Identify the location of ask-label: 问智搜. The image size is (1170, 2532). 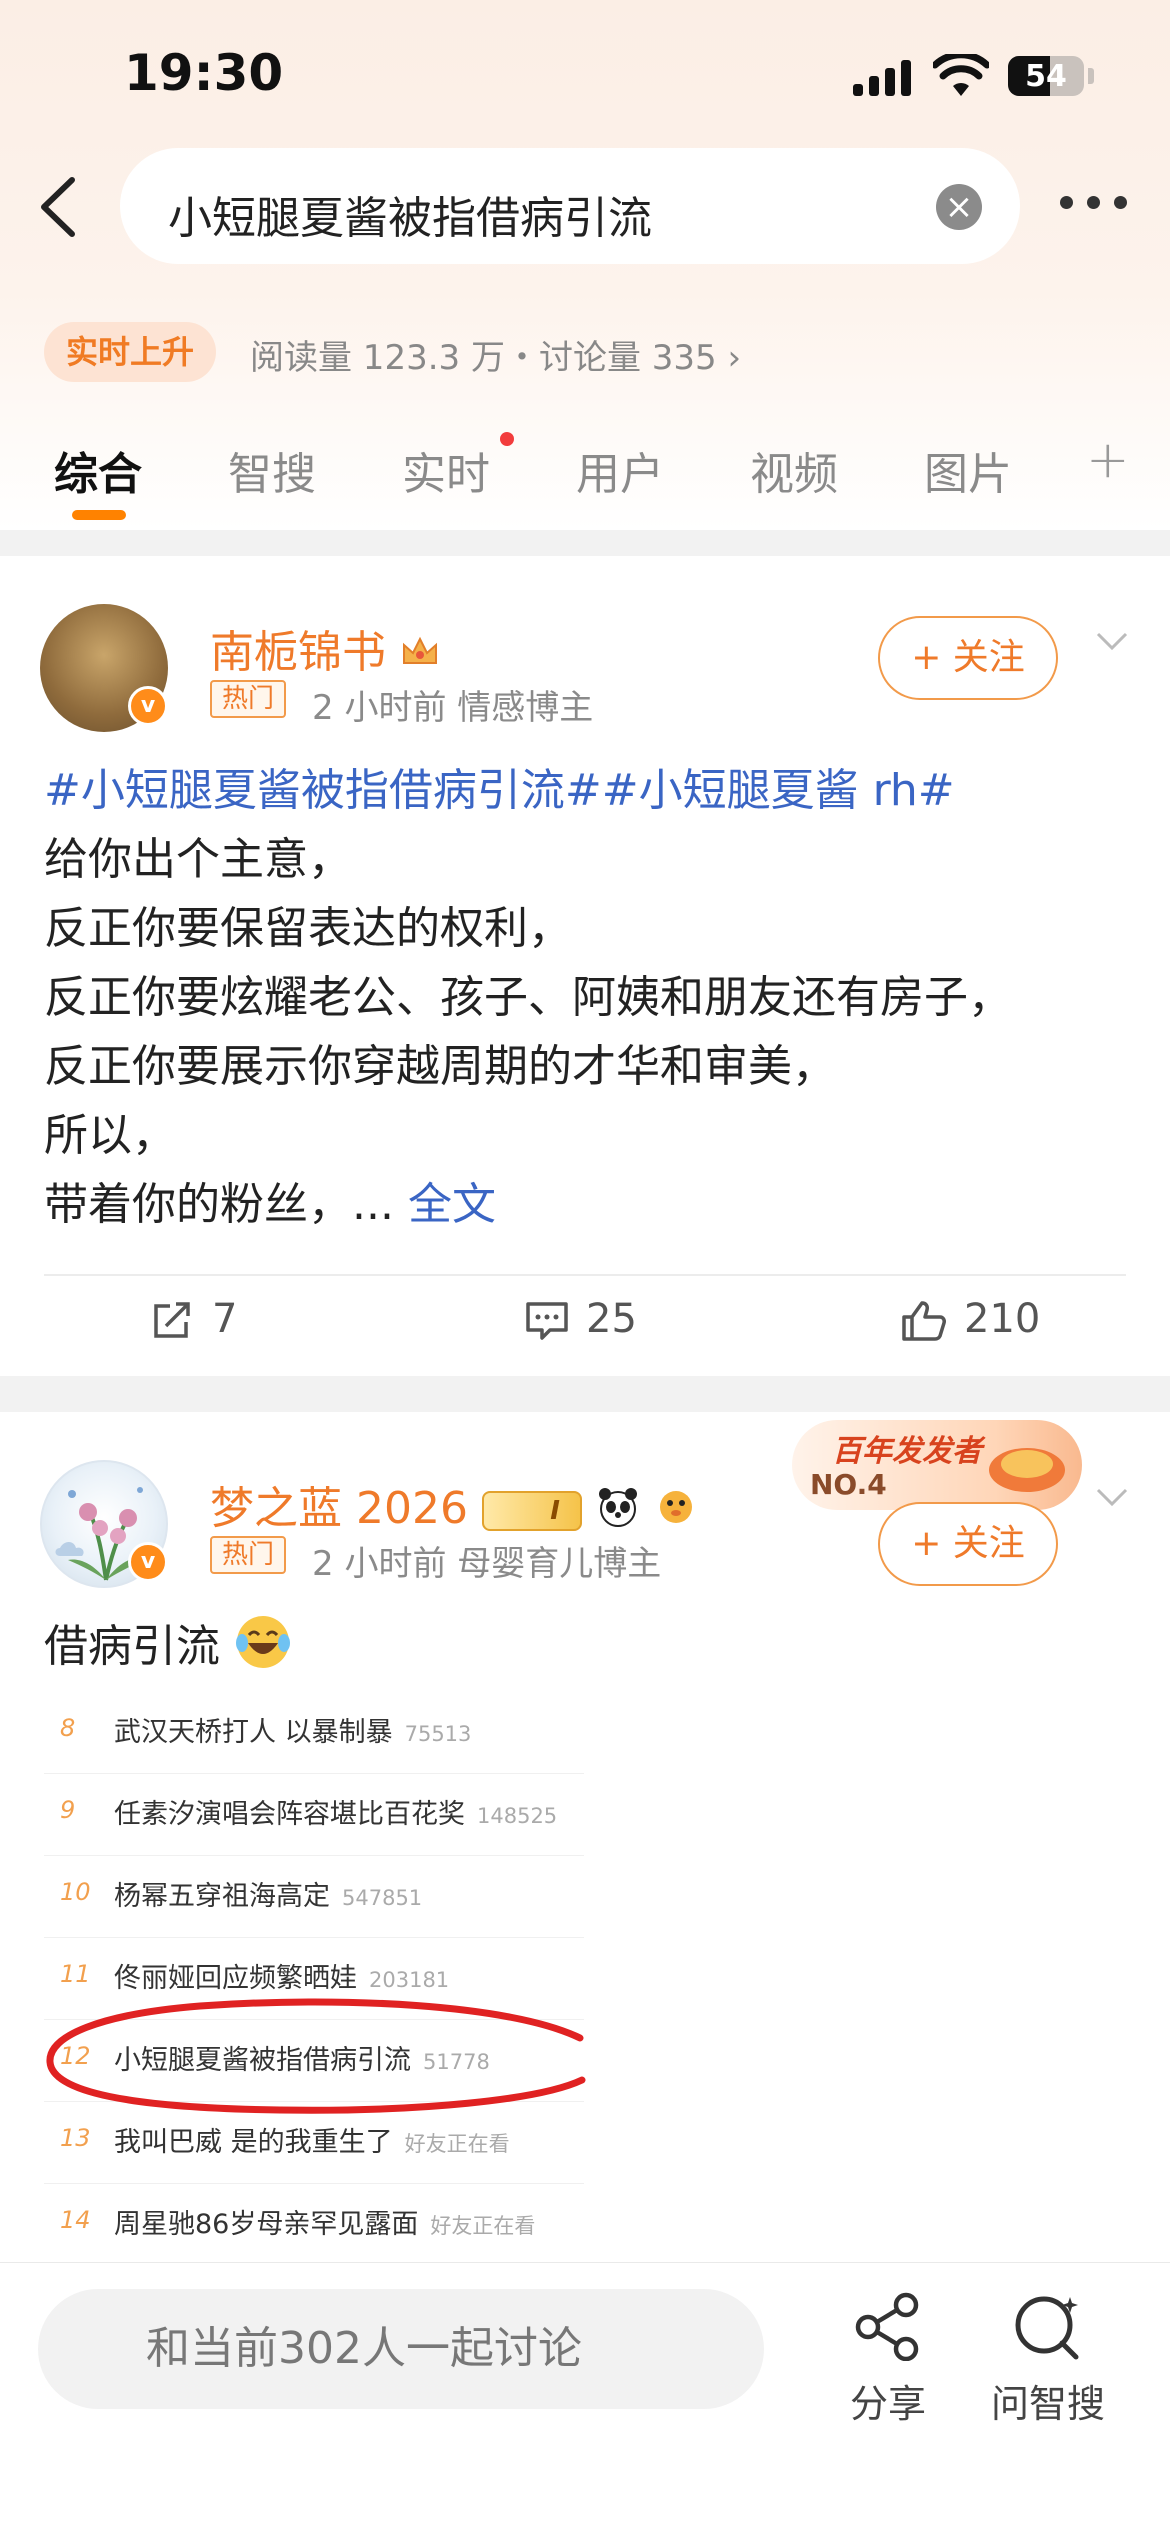
(1047, 2404).